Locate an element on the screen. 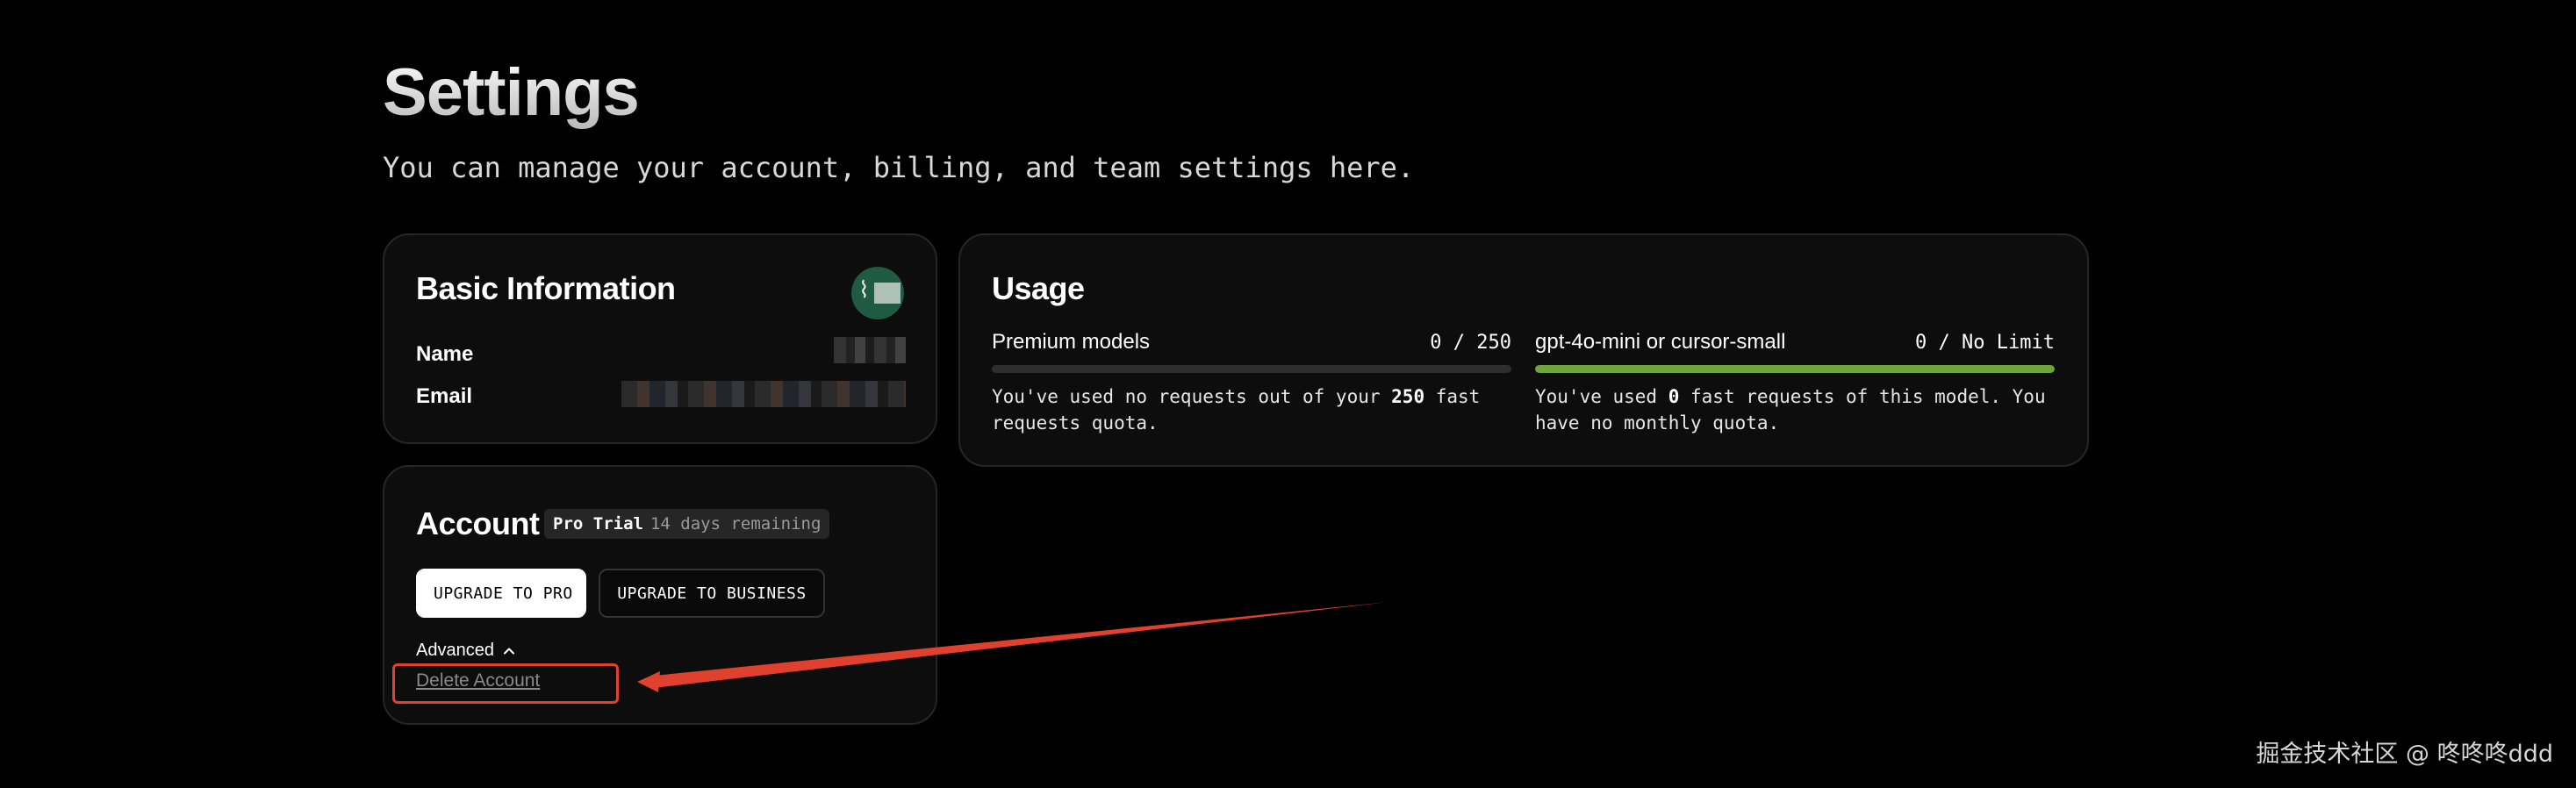 Image resolution: width=2576 pixels, height=788 pixels. name-label: Name is located at coordinates (445, 354).